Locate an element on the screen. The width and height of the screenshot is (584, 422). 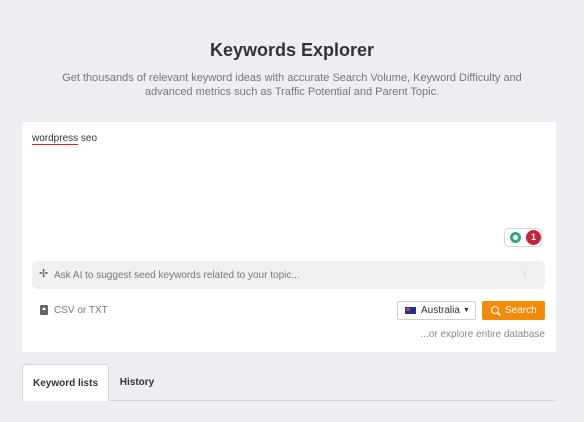
australia-flag-icon is located at coordinates (410, 310).